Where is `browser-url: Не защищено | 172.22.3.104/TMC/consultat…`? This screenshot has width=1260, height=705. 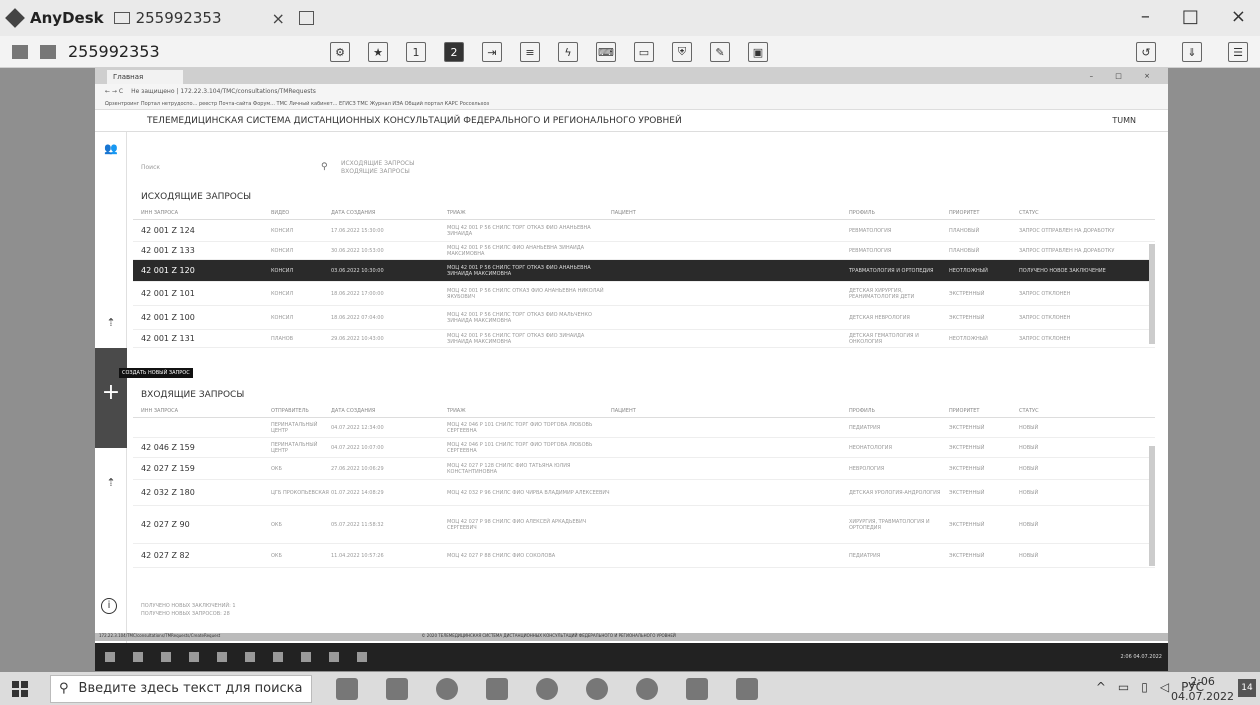
browser-url: Не защищено | 172.22.3.104/TMC/consultat… is located at coordinates (223, 91).